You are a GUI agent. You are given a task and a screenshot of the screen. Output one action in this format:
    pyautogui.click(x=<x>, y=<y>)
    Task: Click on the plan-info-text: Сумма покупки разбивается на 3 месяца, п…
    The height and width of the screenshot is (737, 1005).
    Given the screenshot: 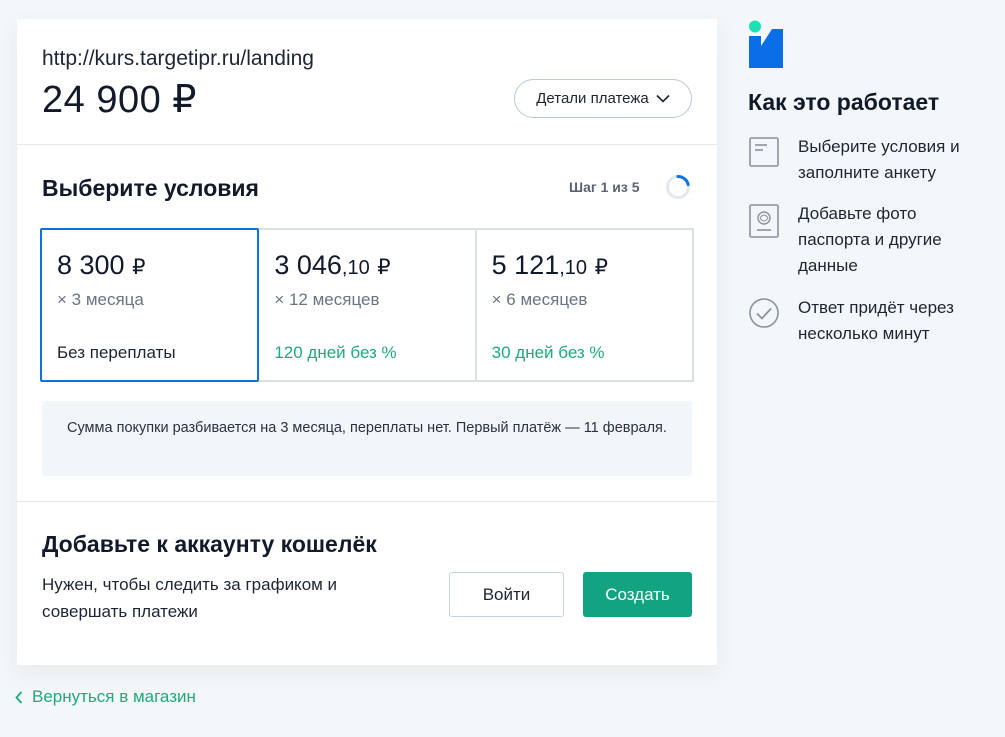 What is the action you would take?
    pyautogui.click(x=367, y=438)
    